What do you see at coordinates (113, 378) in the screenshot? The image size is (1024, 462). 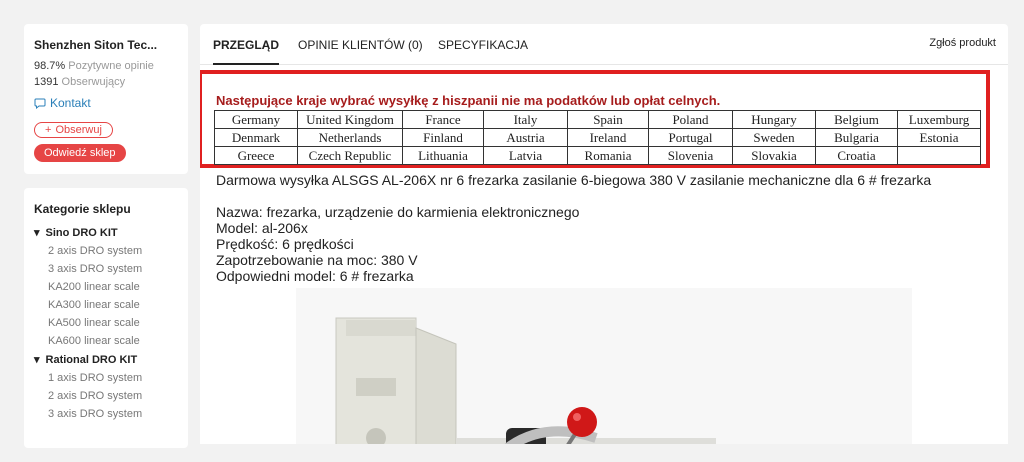 I see `category-item: 1 axis DRO system` at bounding box center [113, 378].